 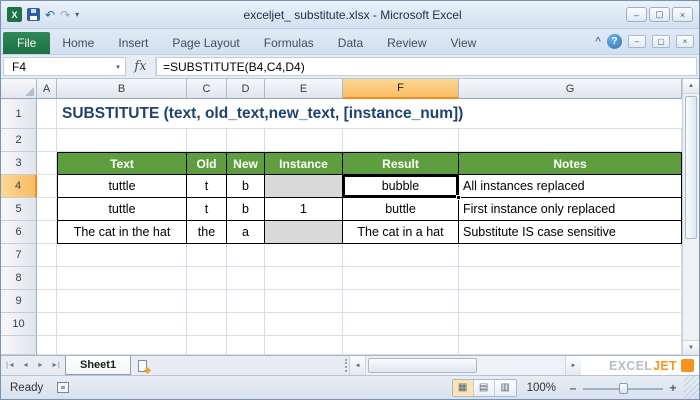 I want to click on cell-B7, so click(x=122, y=255).